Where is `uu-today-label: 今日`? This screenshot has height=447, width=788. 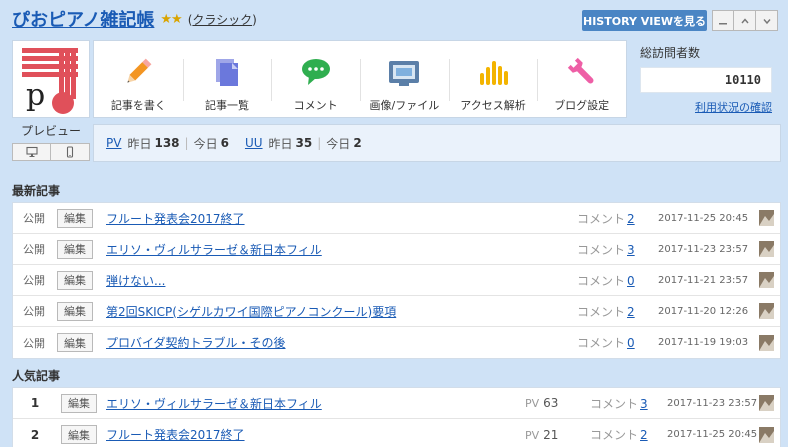
uu-today-label: 今日 is located at coordinates (338, 143).